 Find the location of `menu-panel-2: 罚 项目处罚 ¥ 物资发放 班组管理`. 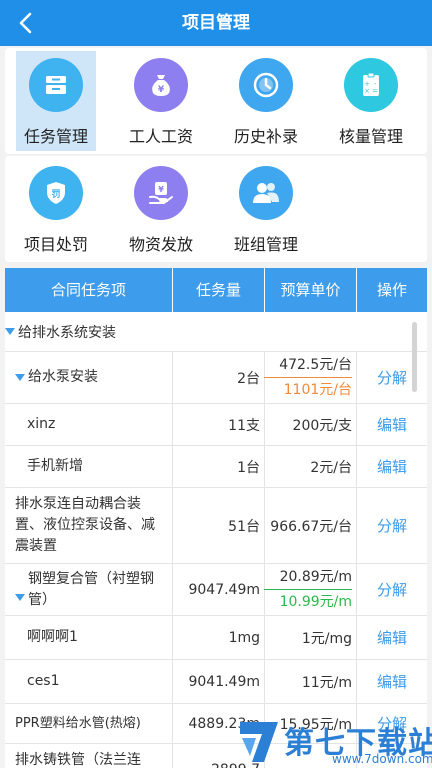

menu-panel-2: 罚 项目处罚 ¥ 物资发放 班组管理 is located at coordinates (216, 209).